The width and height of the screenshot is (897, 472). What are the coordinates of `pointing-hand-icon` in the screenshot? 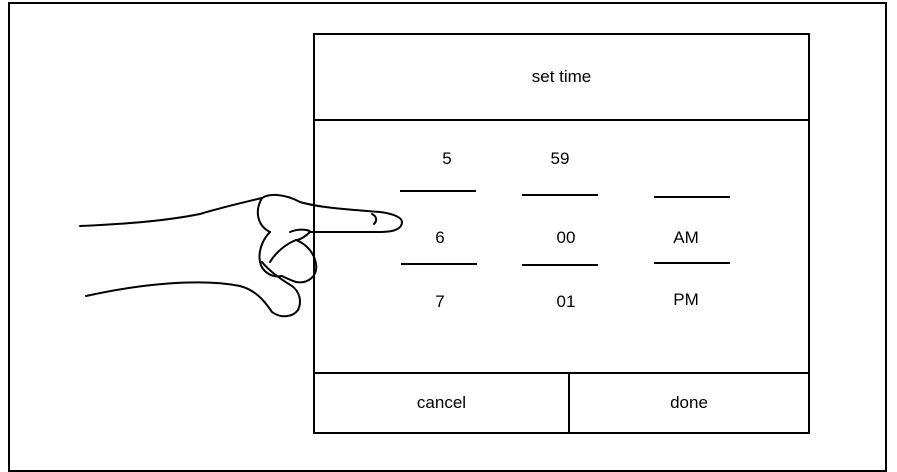 It's located at (241, 255).